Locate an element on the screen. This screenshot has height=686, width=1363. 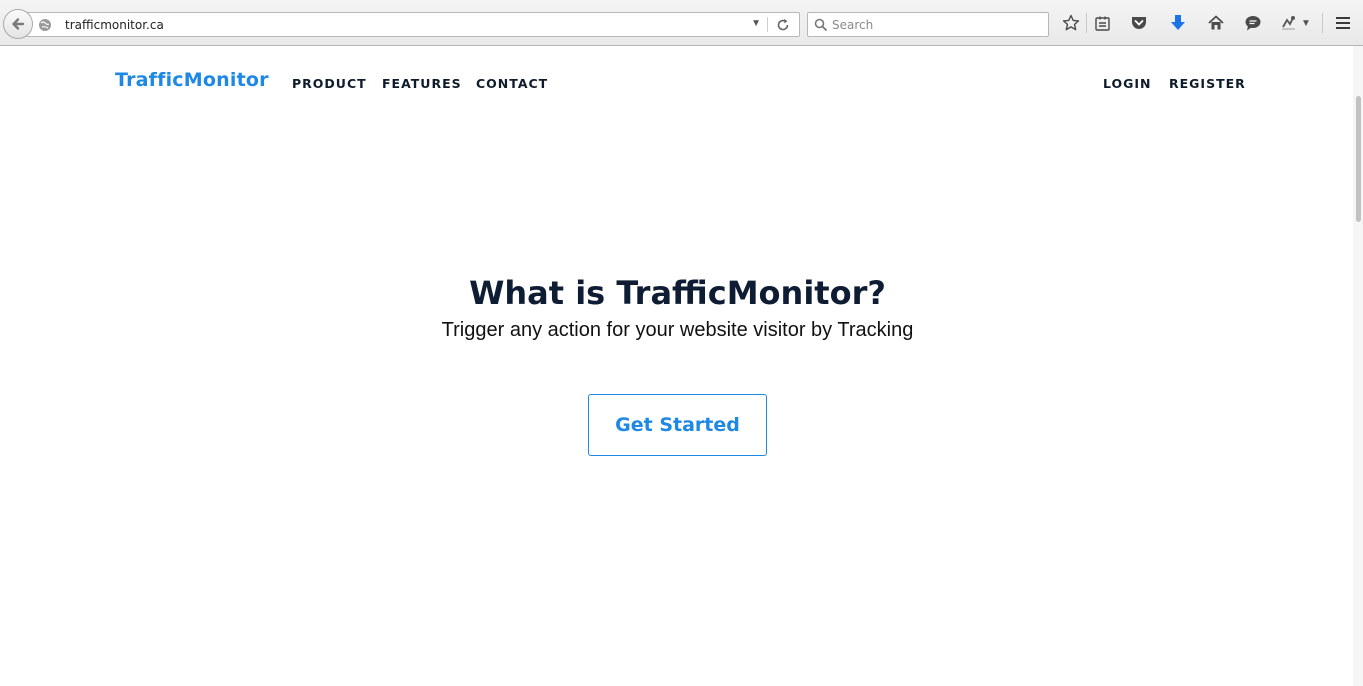
reload-icon is located at coordinates (783, 25).